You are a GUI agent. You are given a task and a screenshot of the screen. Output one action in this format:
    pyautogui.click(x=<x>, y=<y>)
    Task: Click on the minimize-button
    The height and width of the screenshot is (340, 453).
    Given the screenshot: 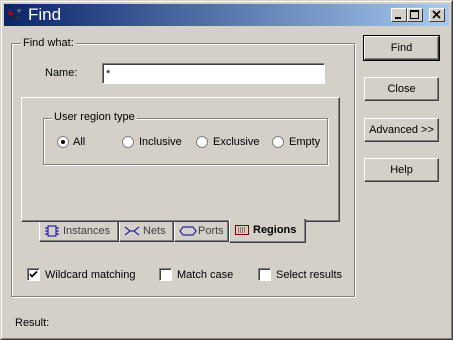 What is the action you would take?
    pyautogui.click(x=399, y=15)
    